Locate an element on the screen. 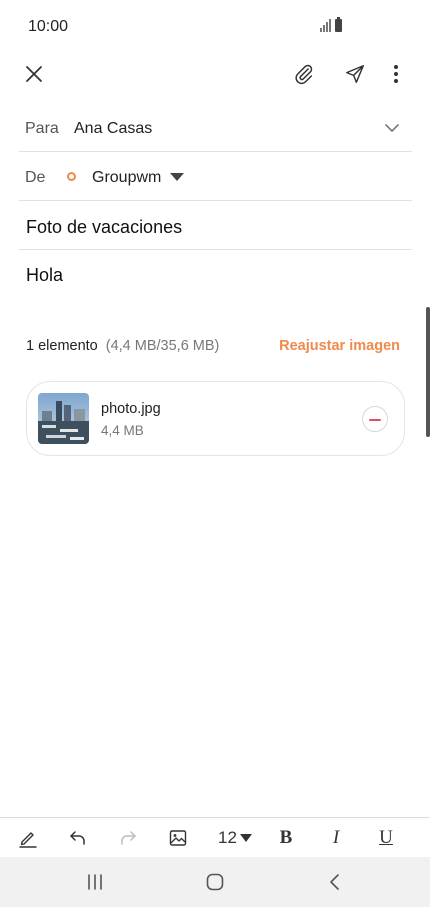 The height and width of the screenshot is (907, 430). attachment-thumbnail is located at coordinates (63, 418).